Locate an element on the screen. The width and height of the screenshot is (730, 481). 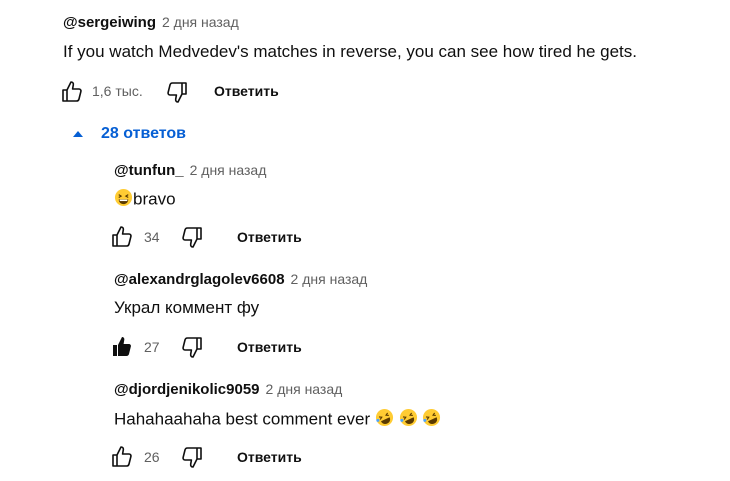
like-filled-icon is located at coordinates (122, 347).